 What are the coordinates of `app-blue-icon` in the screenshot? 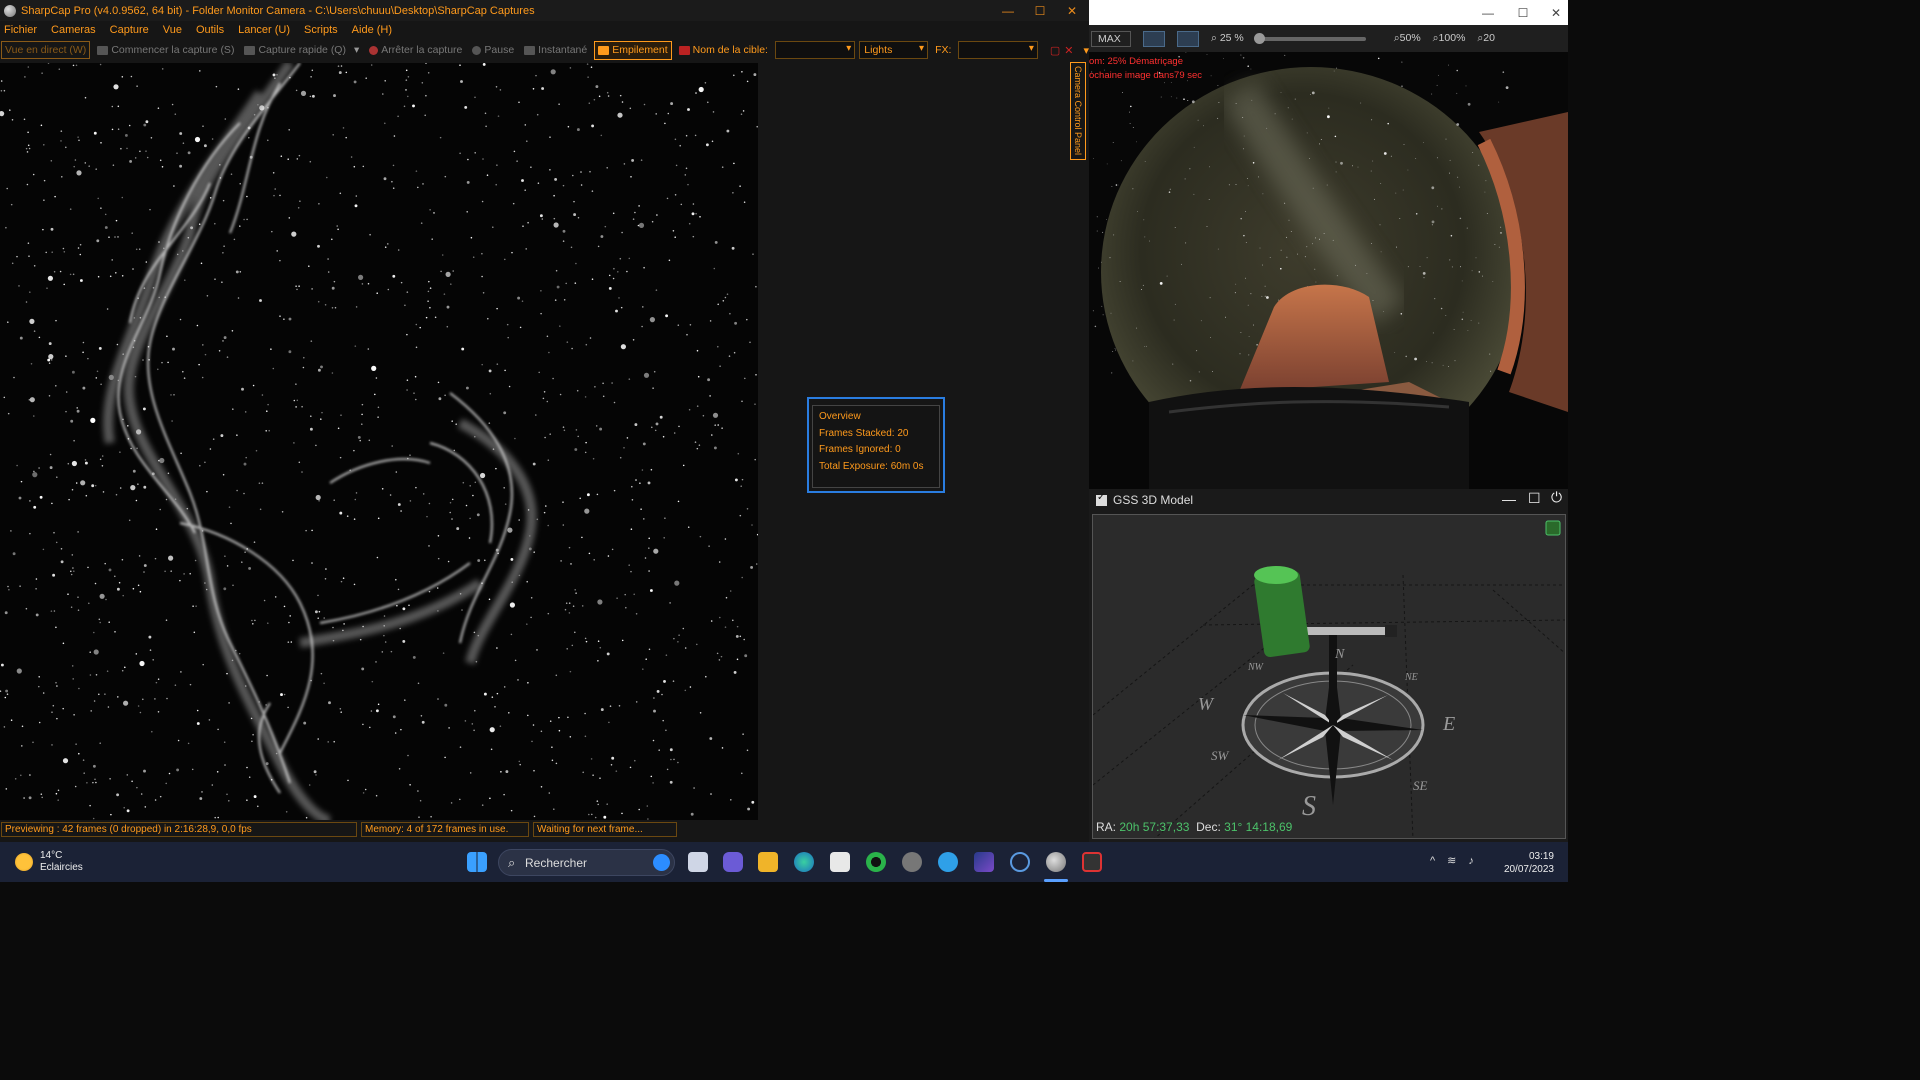 It's located at (948, 862).